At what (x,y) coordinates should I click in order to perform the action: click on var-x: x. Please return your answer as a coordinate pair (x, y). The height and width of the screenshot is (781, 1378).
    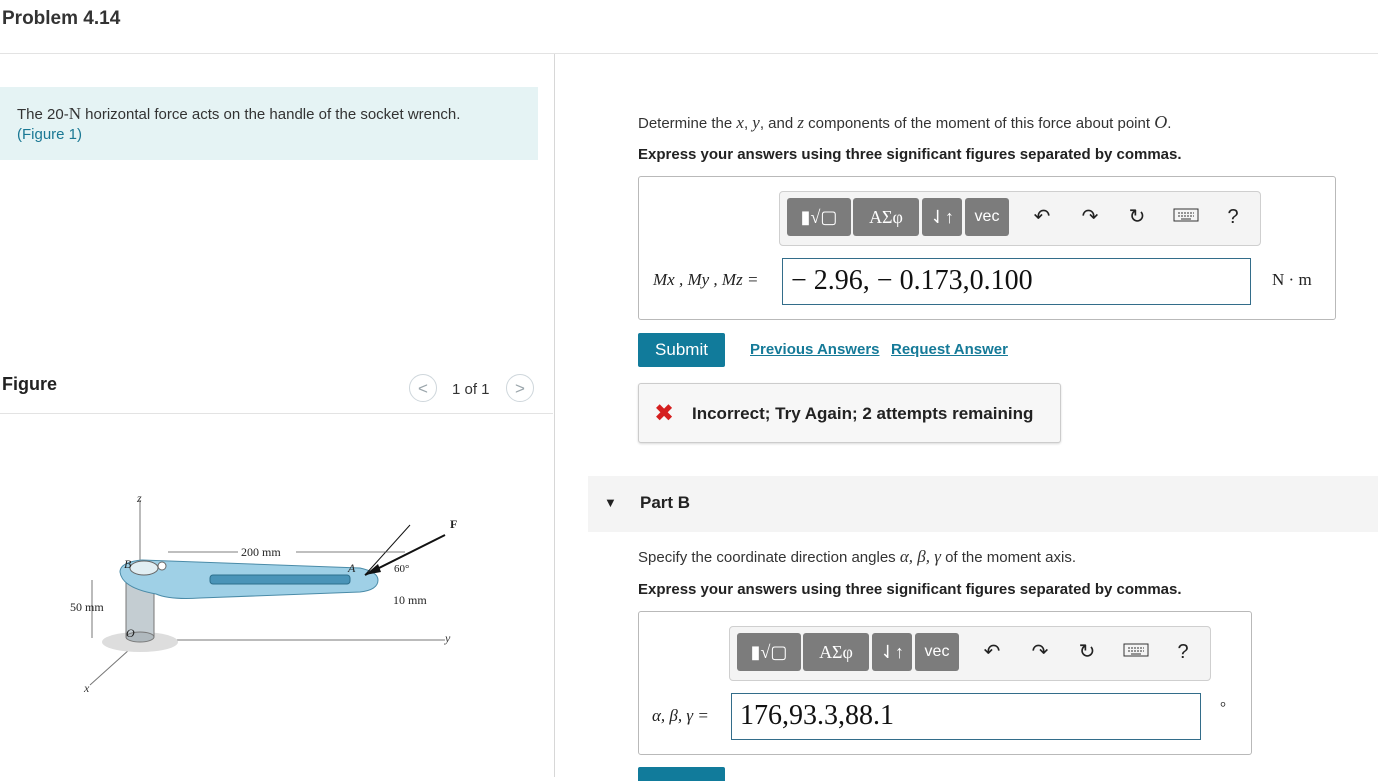
    Looking at the image, I should click on (740, 122).